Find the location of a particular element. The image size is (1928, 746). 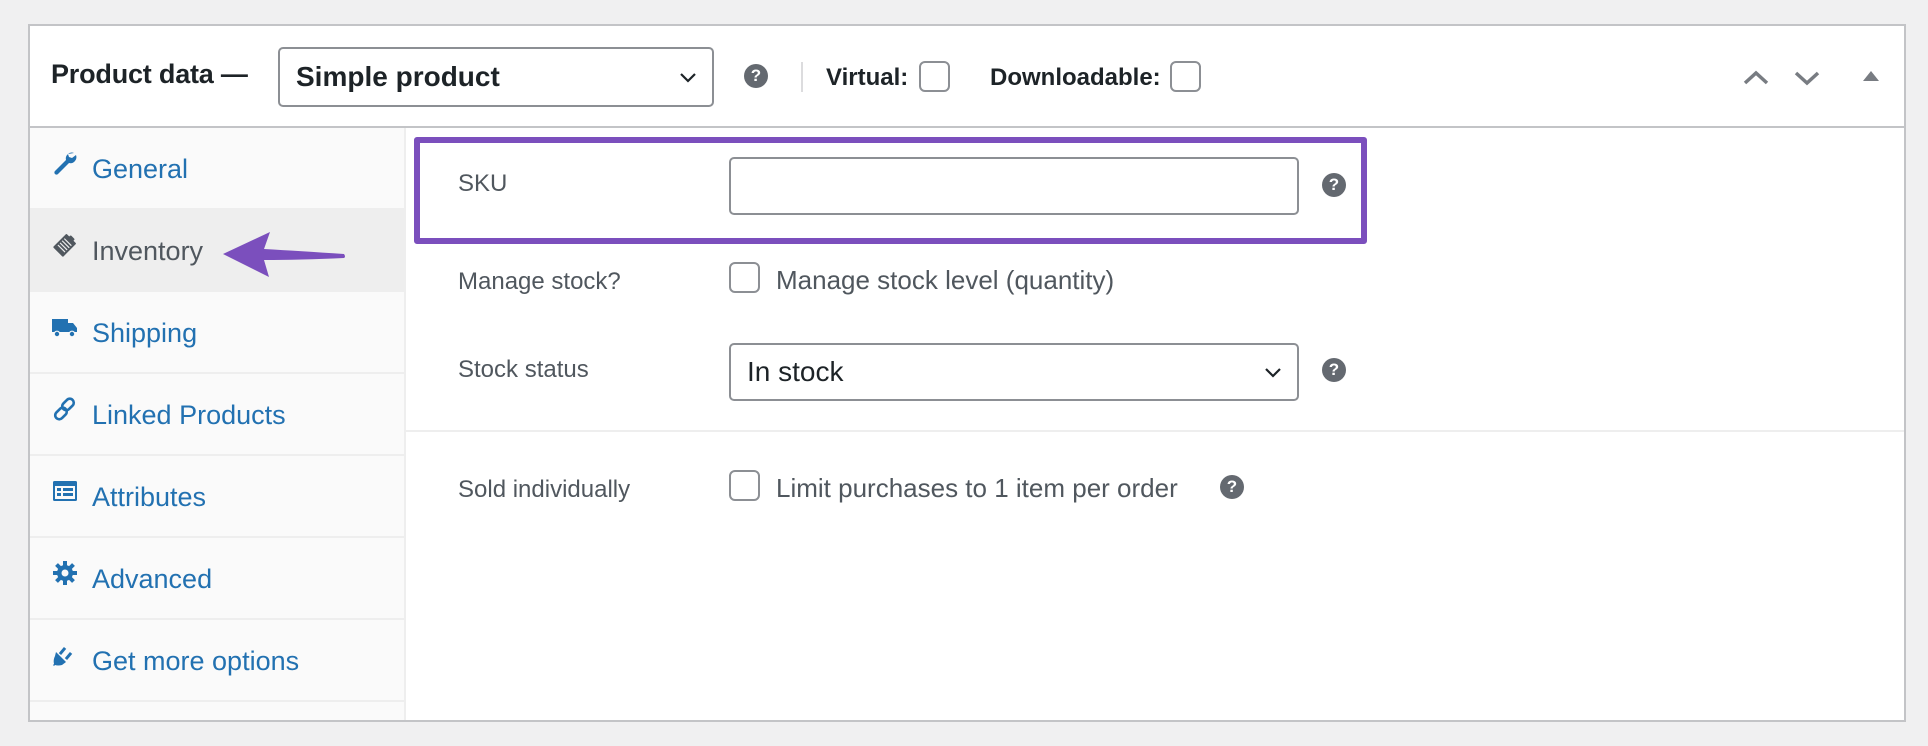

tab-label: Get more options is located at coordinates (196, 661).